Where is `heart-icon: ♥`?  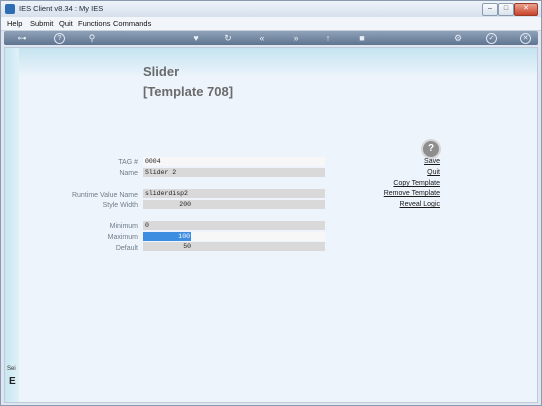 heart-icon: ♥ is located at coordinates (196, 38).